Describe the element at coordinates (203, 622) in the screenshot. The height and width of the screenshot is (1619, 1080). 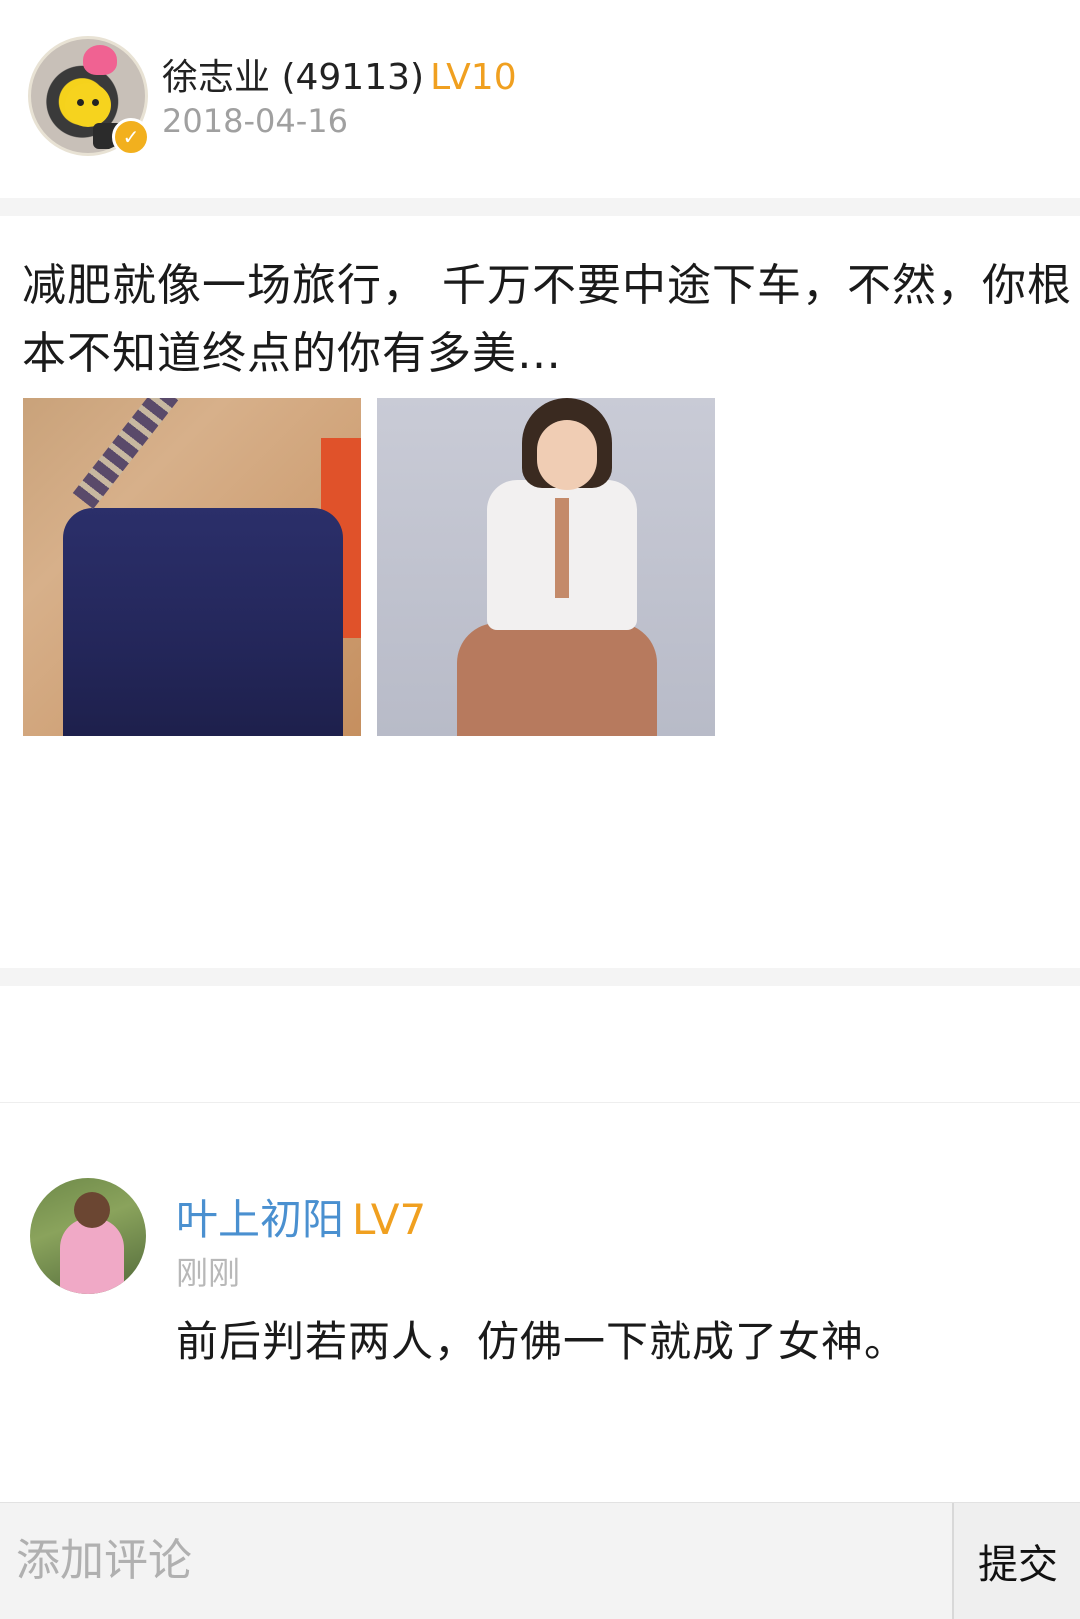
I see `photo-dress` at that location.